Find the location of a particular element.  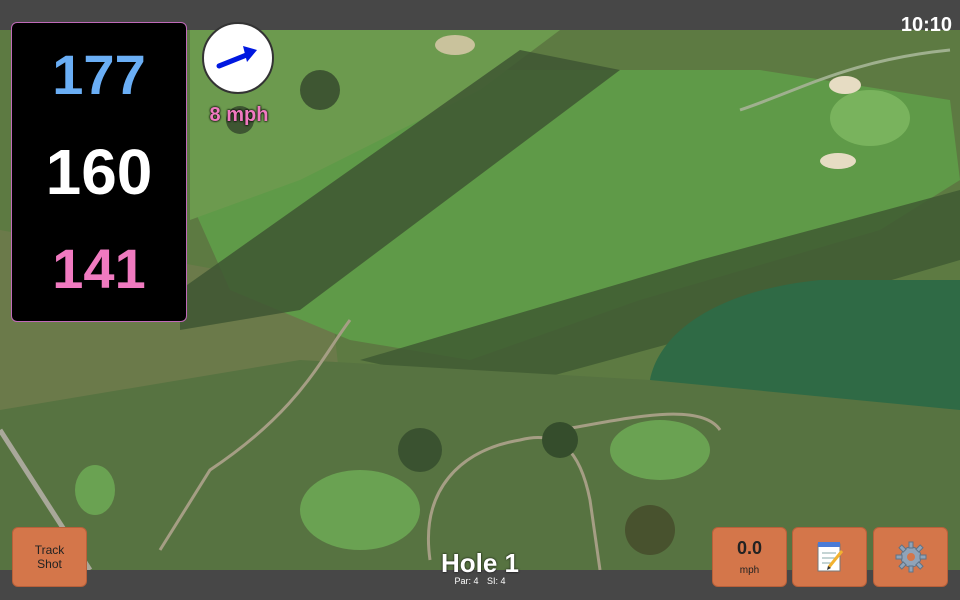

scorecard-notes-button is located at coordinates (829, 557).